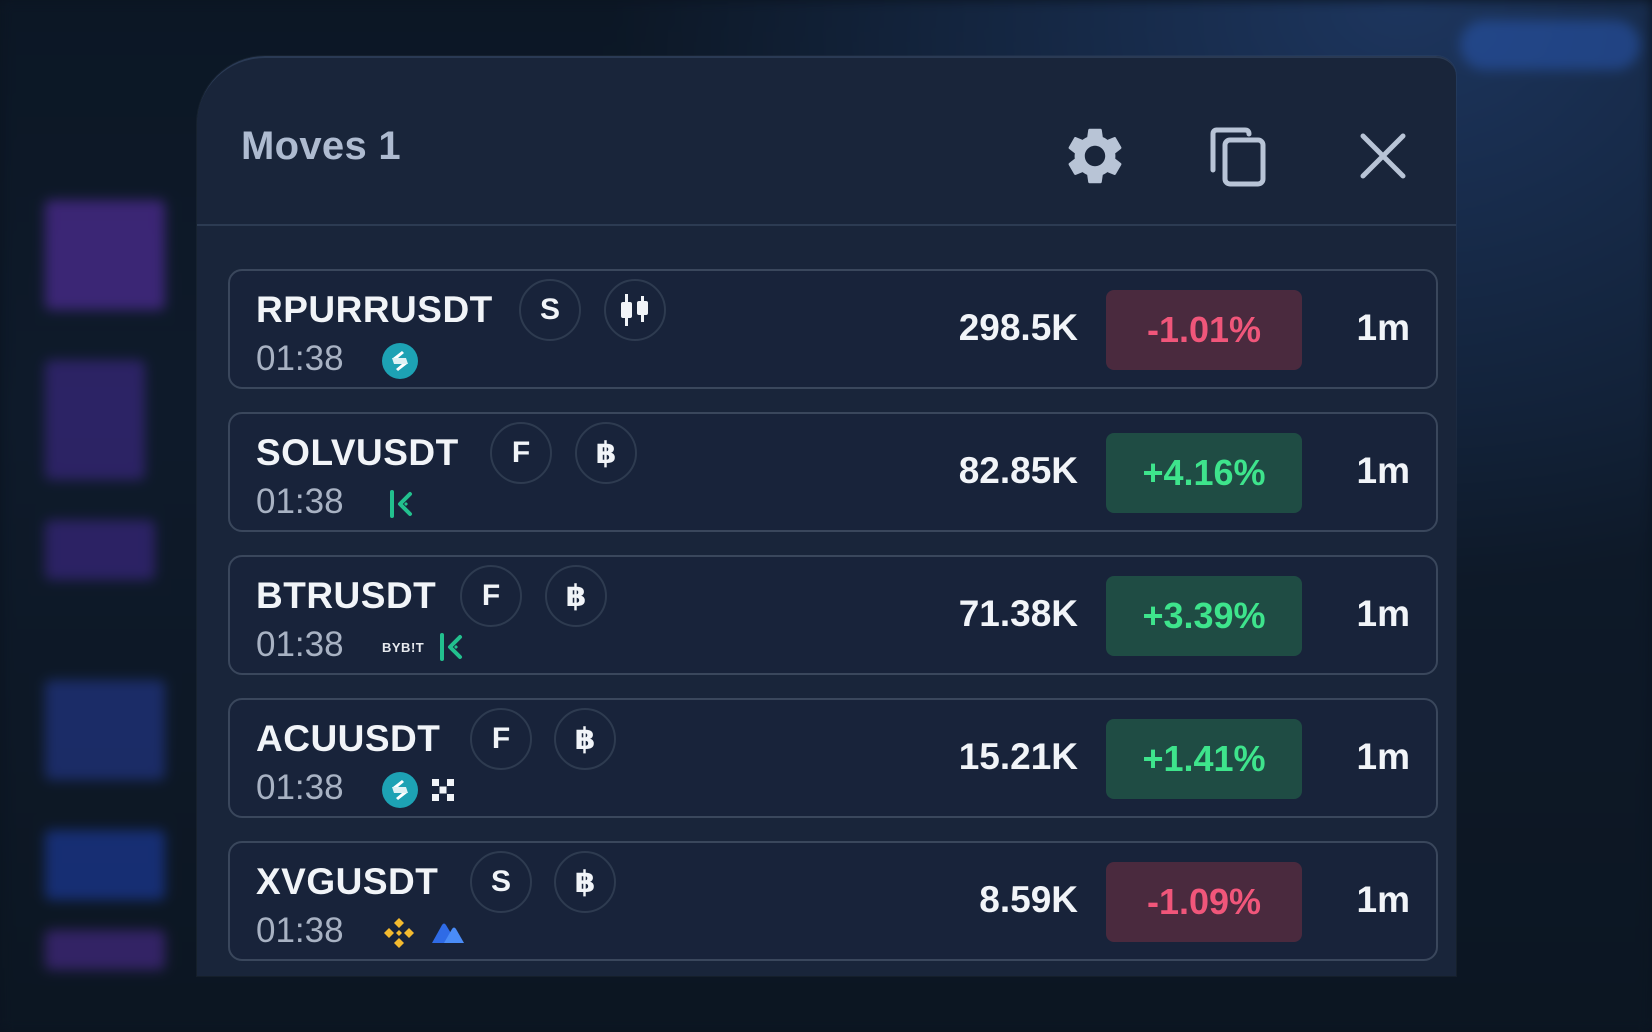 The width and height of the screenshot is (1652, 1032). Describe the element at coordinates (374, 309) in the screenshot. I see `symbol-label: RPURRUSDT` at that location.